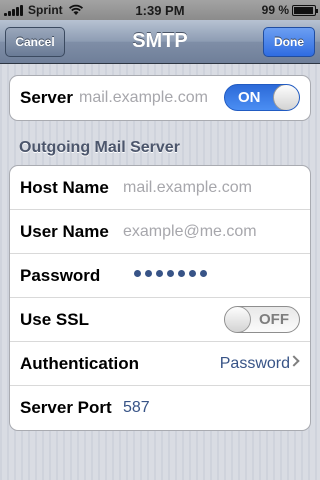  What do you see at coordinates (35, 42) in the screenshot?
I see `cancel-button: Cancel` at bounding box center [35, 42].